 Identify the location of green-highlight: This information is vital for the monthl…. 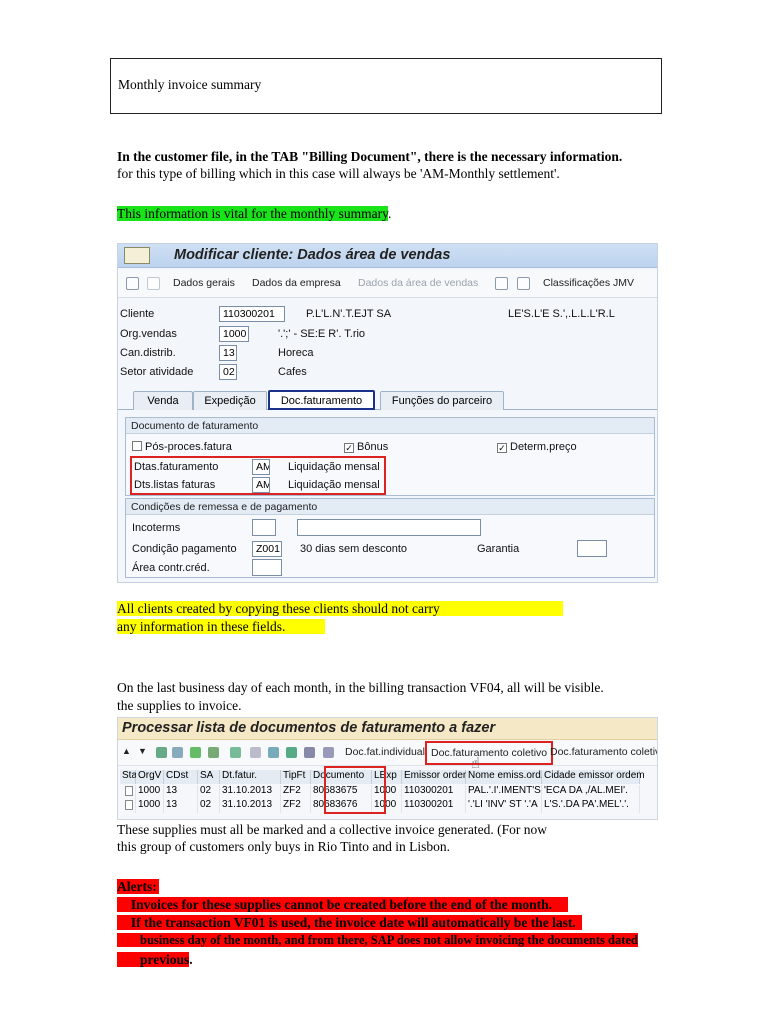
(252, 213).